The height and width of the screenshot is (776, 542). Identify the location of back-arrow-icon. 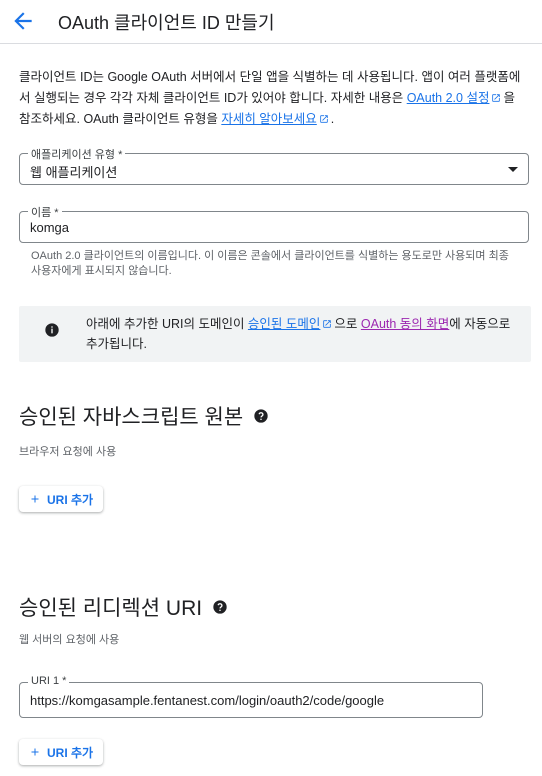
(23, 21).